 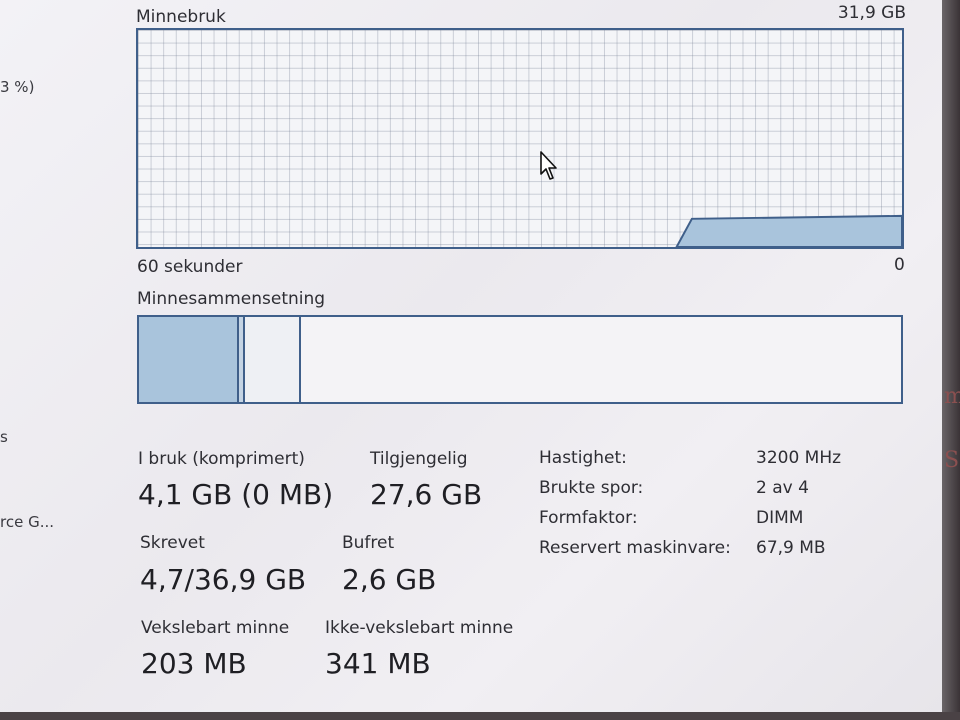 I want to click on committed-value: 4,7/36,9 GB, so click(x=223, y=579).